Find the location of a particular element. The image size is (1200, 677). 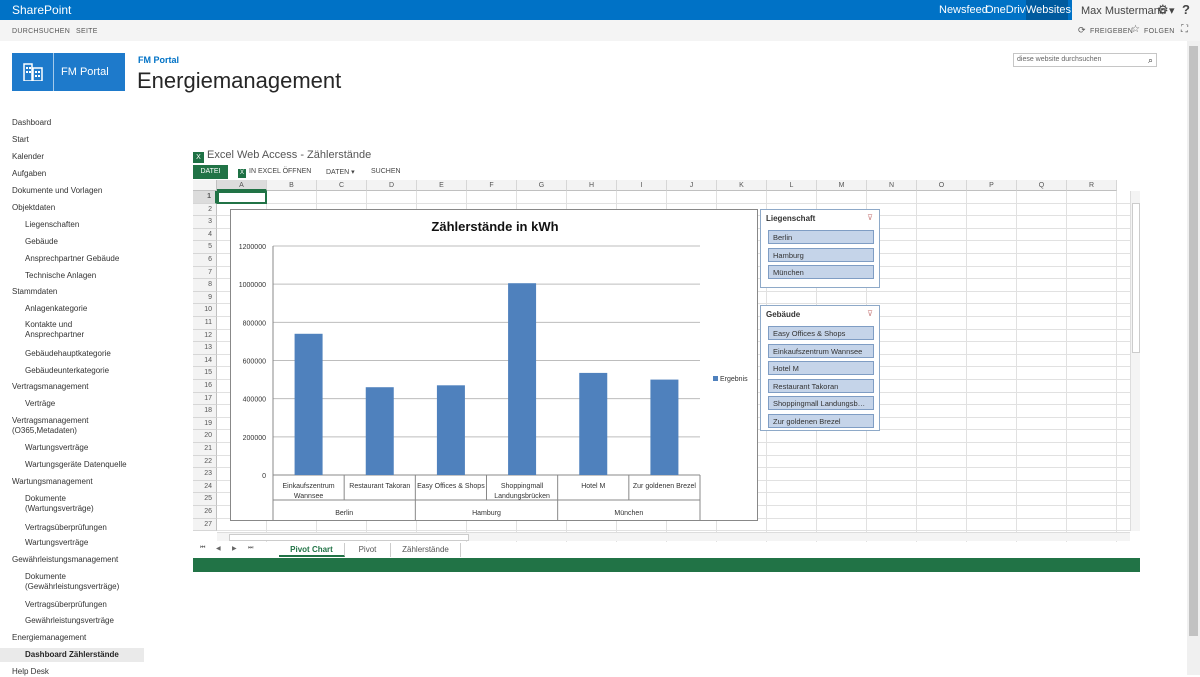

column-header: J is located at coordinates (692, 185).